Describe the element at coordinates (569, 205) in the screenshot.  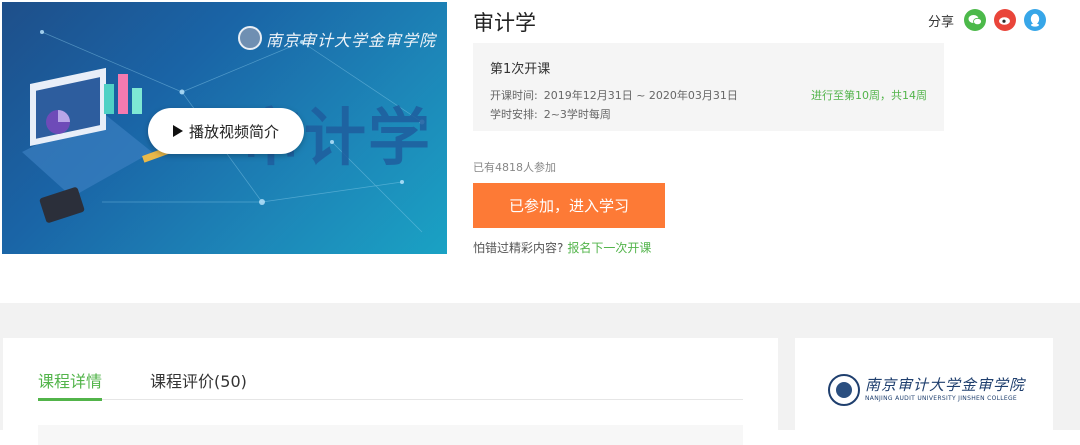
I see `enter-study-button: 已参加，进入学习` at that location.